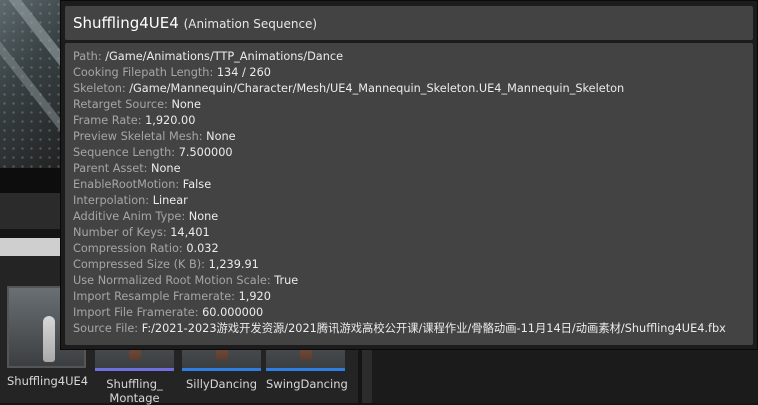  I want to click on property-key: Retarget Source:, so click(120, 104).